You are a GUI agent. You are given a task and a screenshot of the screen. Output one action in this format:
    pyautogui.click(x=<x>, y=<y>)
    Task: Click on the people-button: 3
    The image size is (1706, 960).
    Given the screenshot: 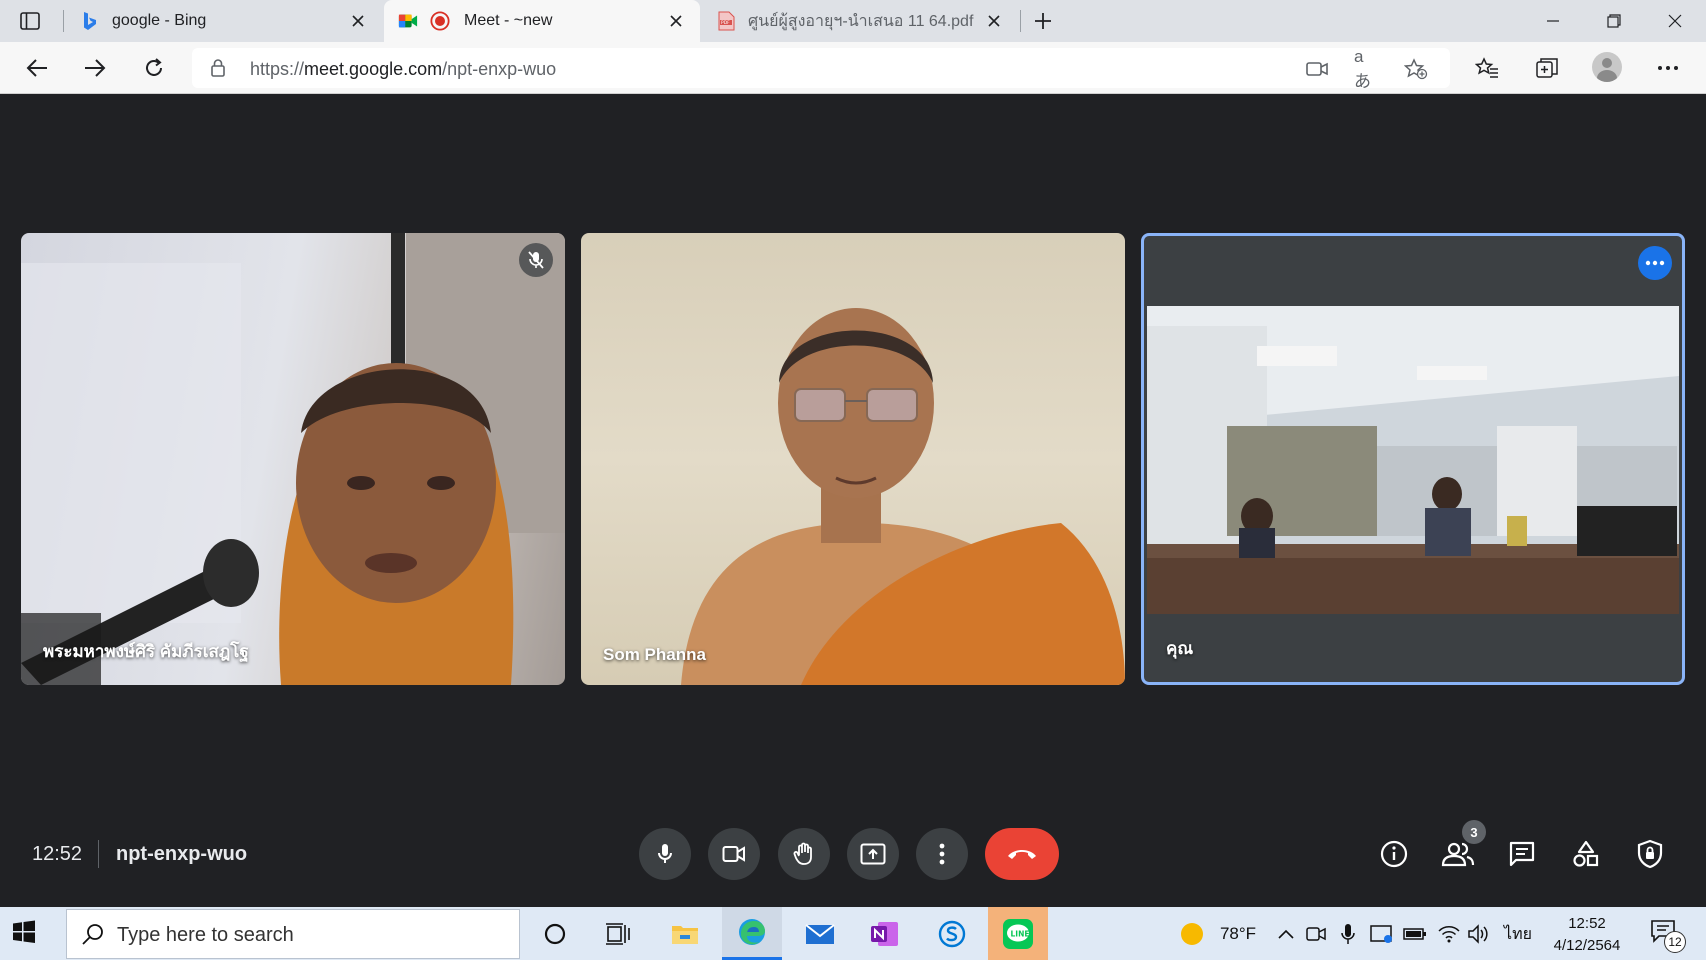 What is the action you would take?
    pyautogui.click(x=1461, y=848)
    